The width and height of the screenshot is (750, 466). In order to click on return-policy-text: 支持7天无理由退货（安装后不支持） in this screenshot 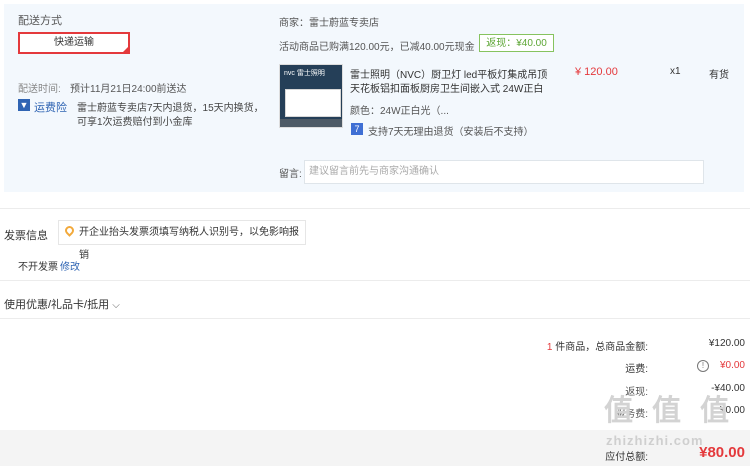, I will do `click(451, 132)`.